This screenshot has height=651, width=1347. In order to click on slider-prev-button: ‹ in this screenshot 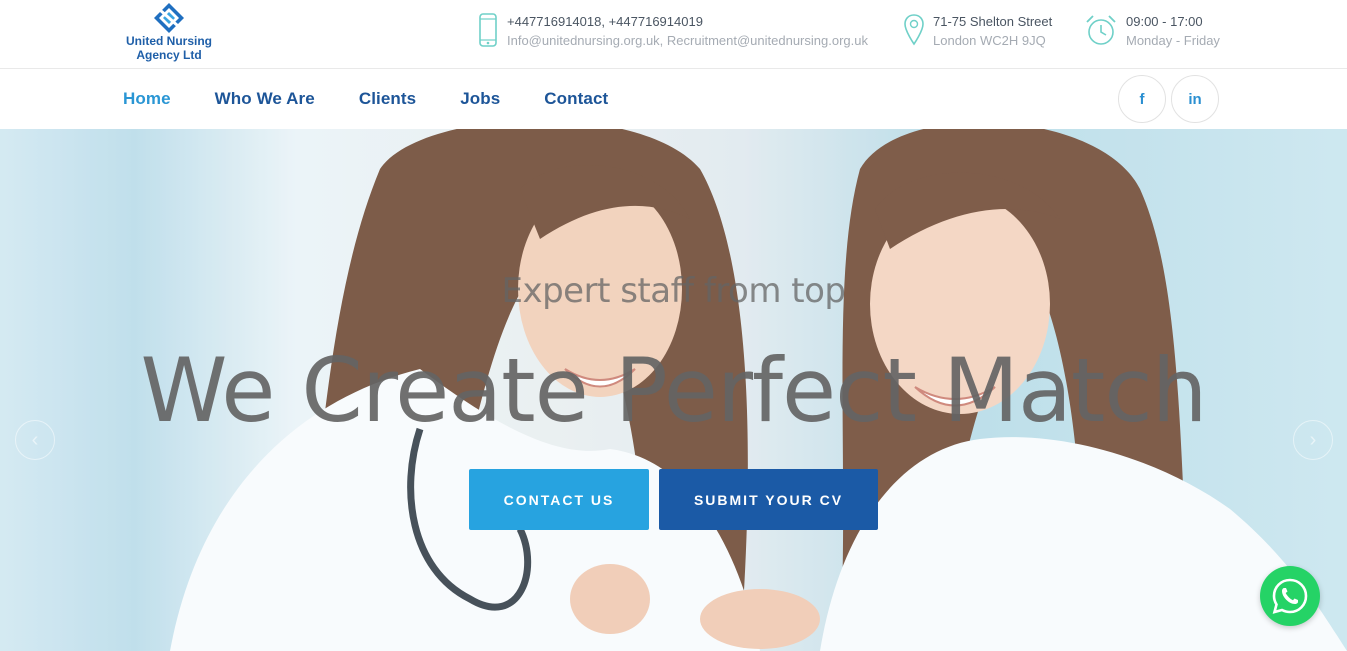, I will do `click(35, 440)`.